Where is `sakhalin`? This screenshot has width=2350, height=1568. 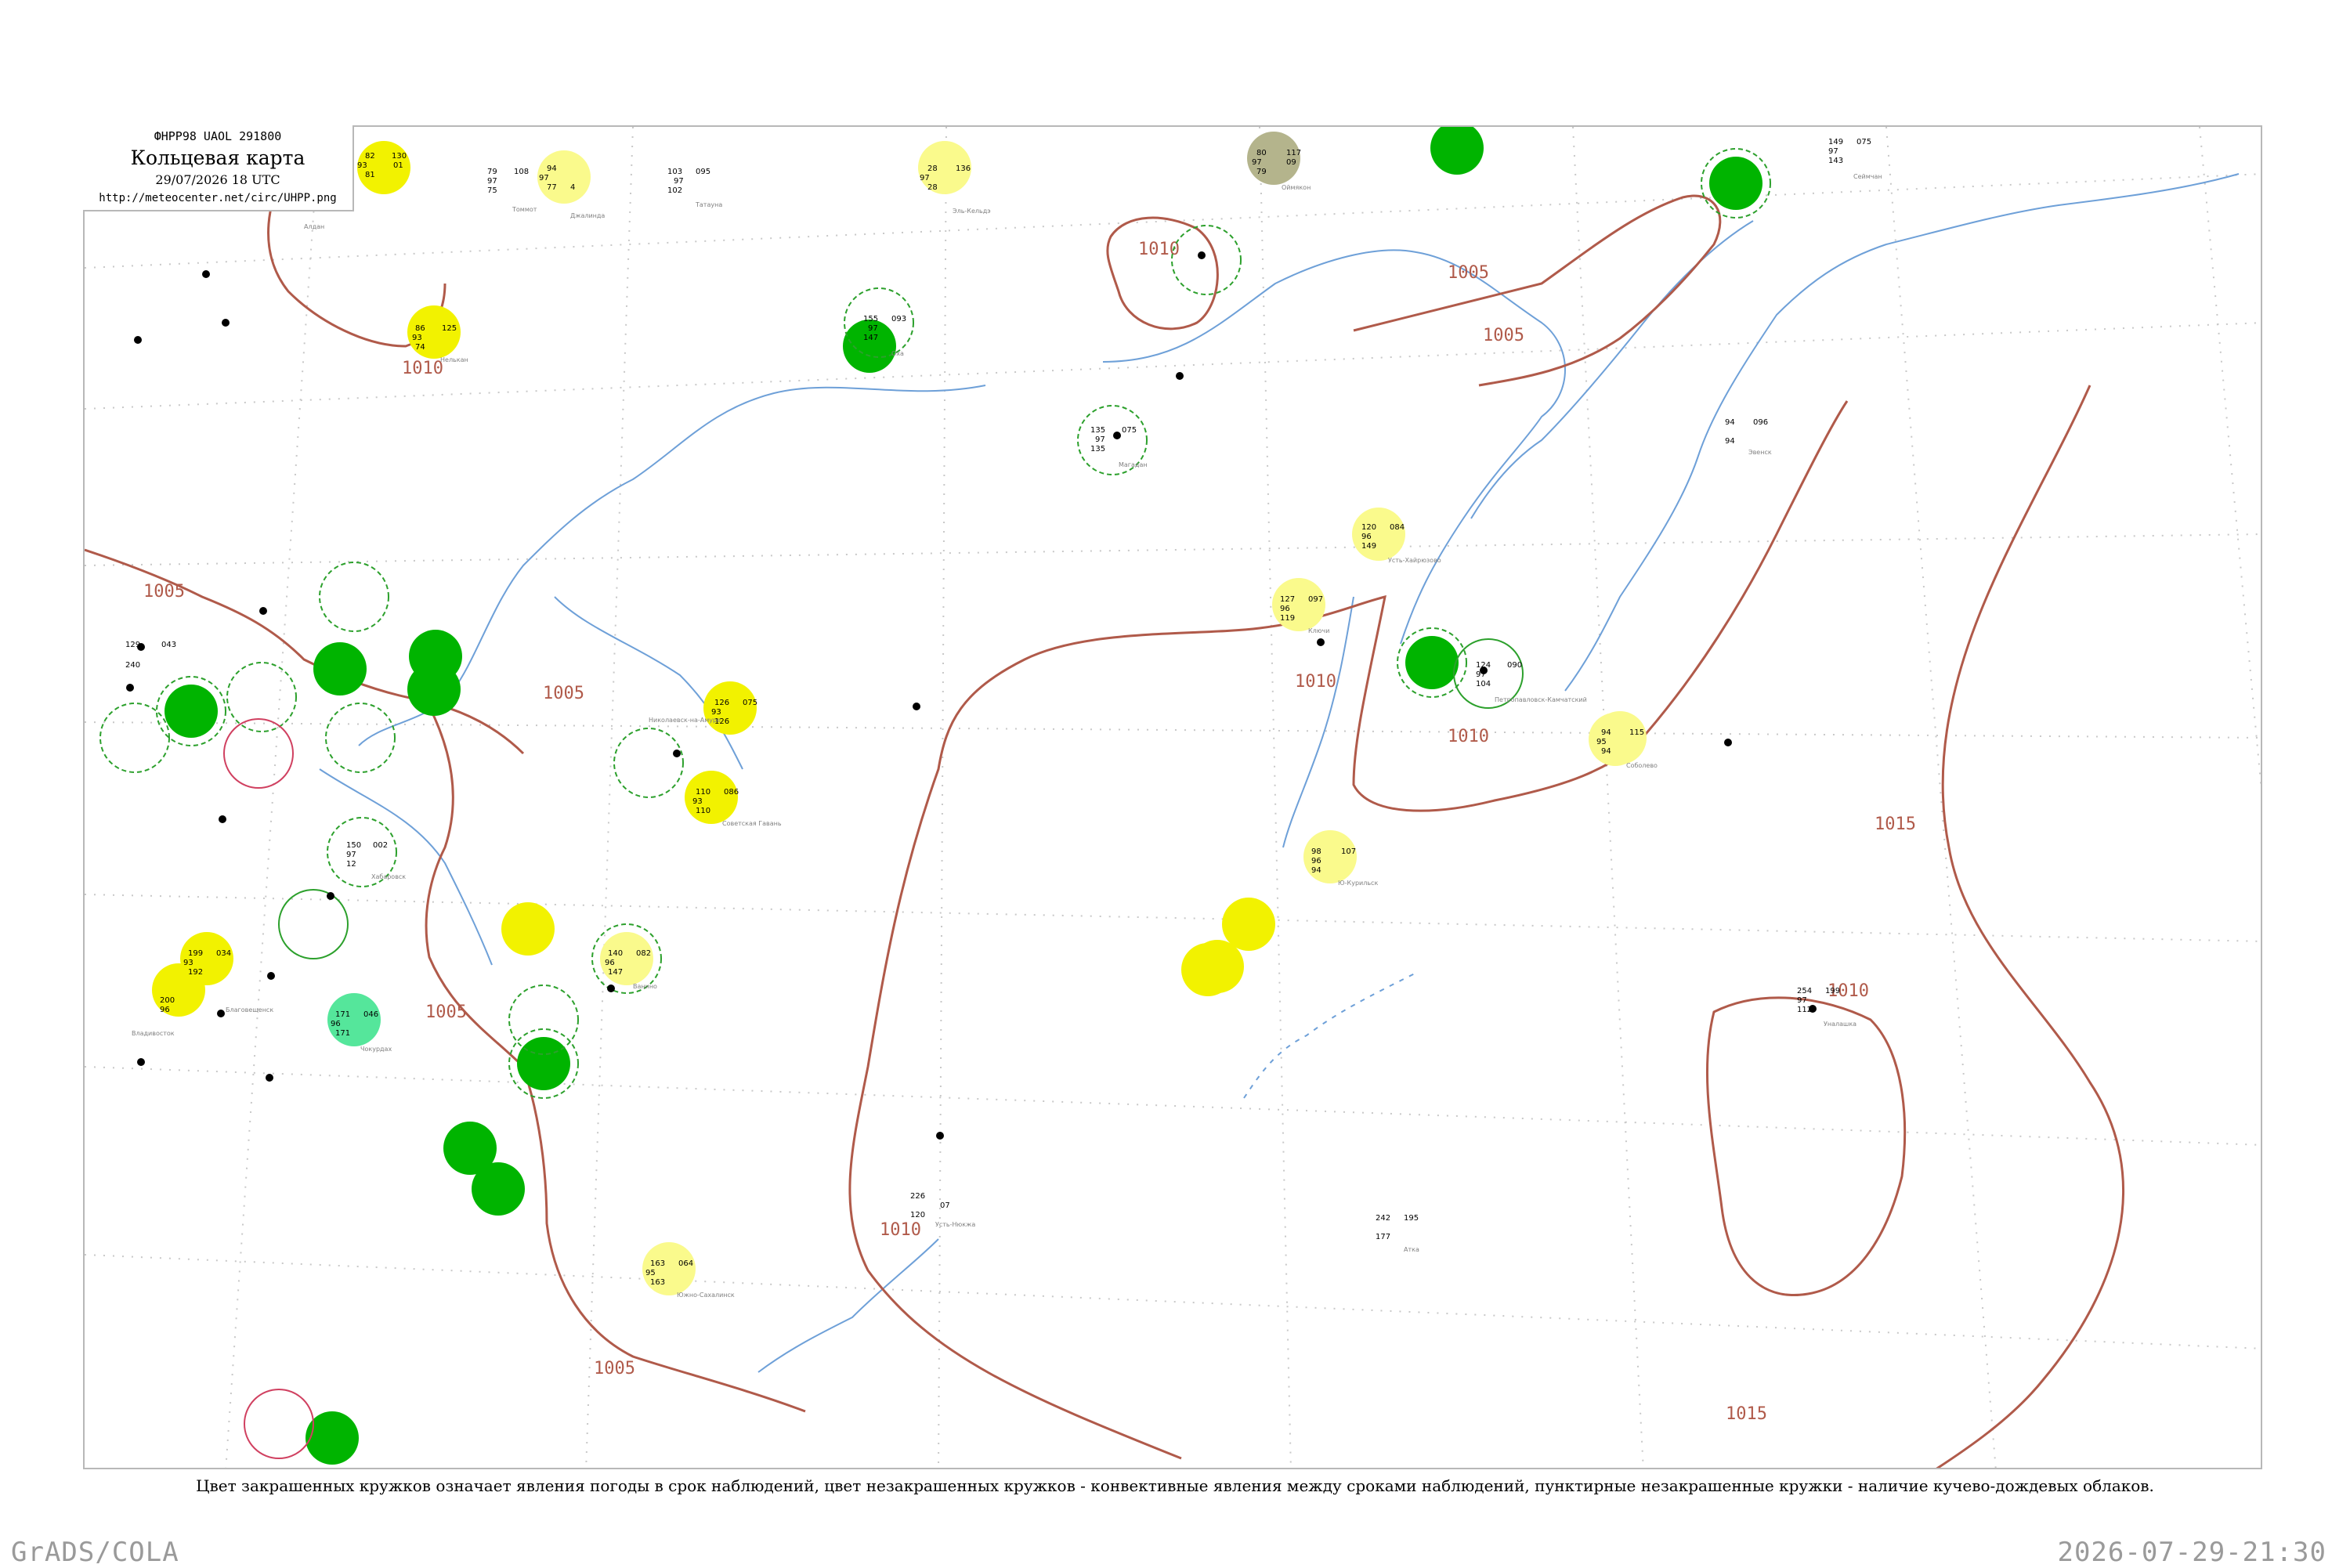
sakhalin is located at coordinates (1318, 722).